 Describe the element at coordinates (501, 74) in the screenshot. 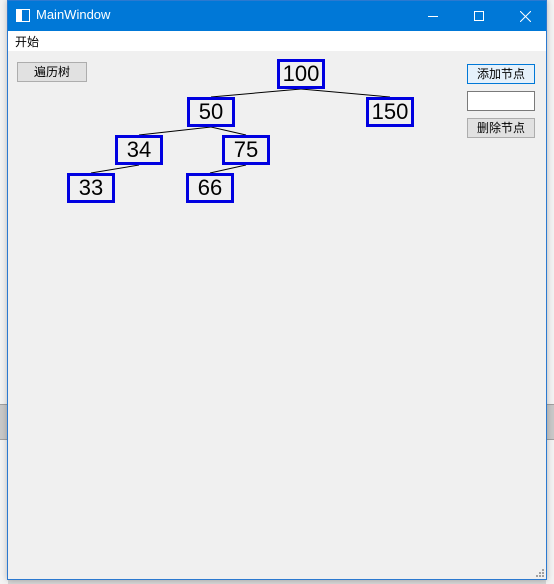

I see `add-node-button: 添加节点` at that location.